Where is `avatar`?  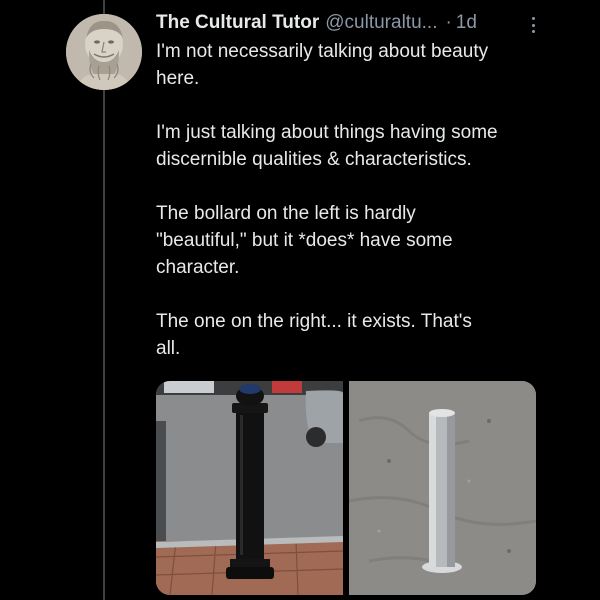 avatar is located at coordinates (104, 52).